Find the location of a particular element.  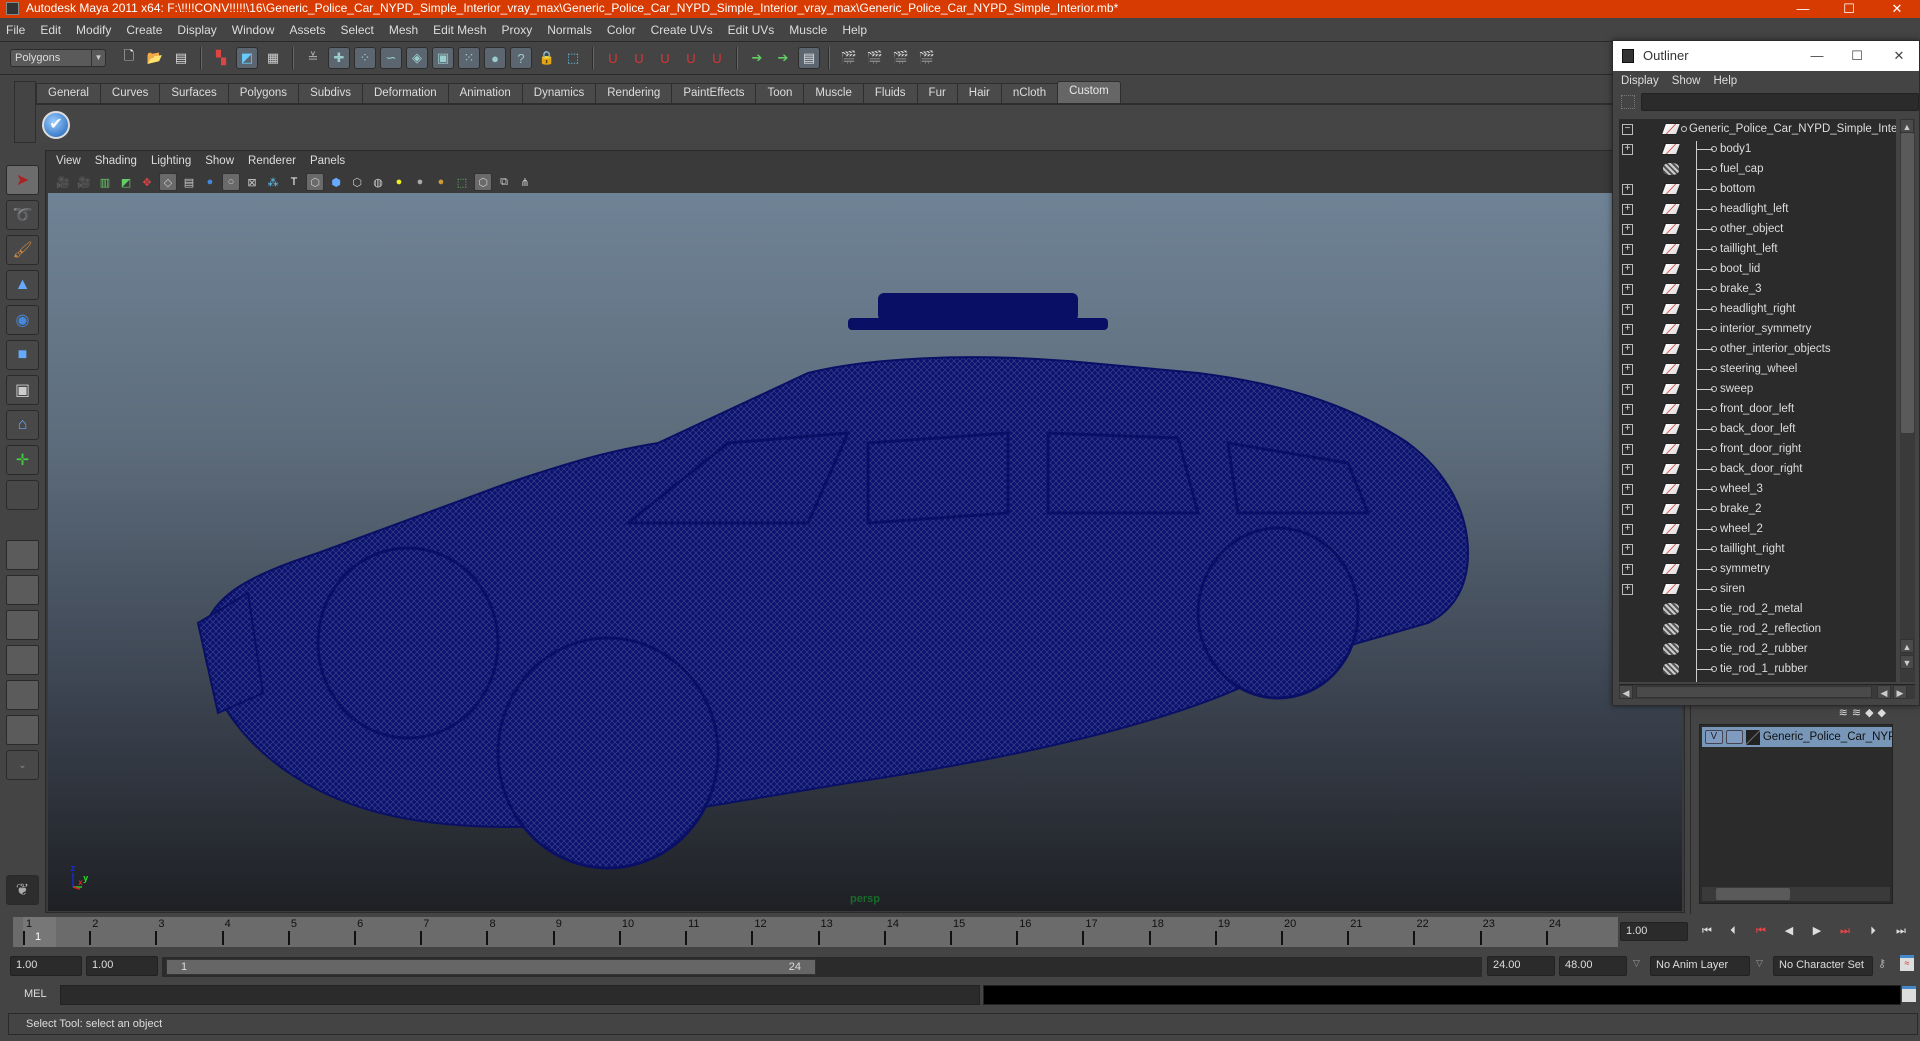

isolate-select-icon: ⬚ is located at coordinates (462, 182).